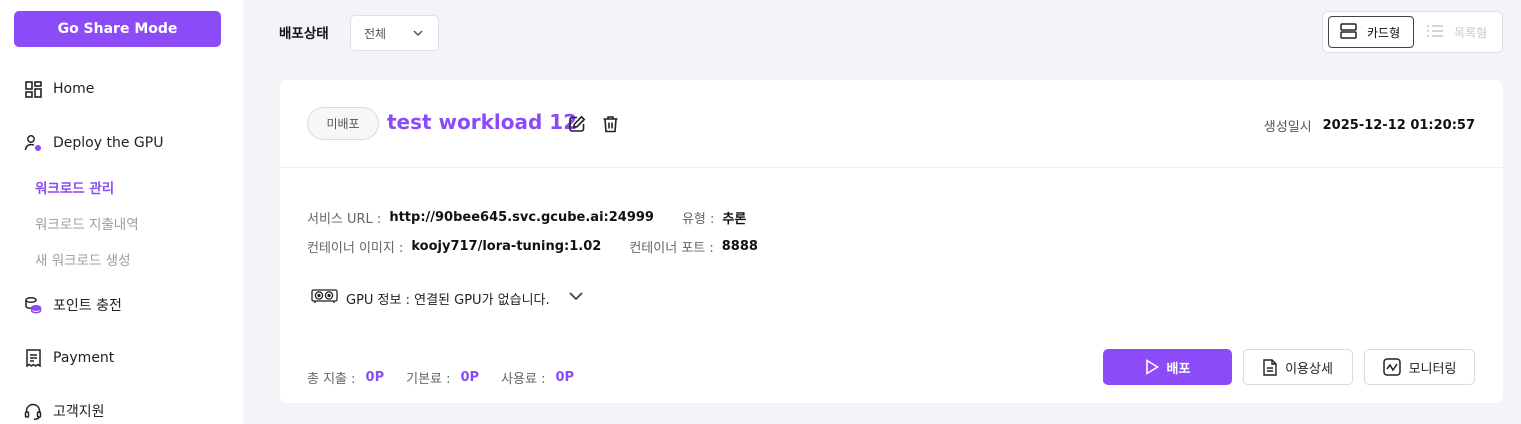  What do you see at coordinates (428, 379) in the screenshot?
I see `base-fee-label: 기본료 :` at bounding box center [428, 379].